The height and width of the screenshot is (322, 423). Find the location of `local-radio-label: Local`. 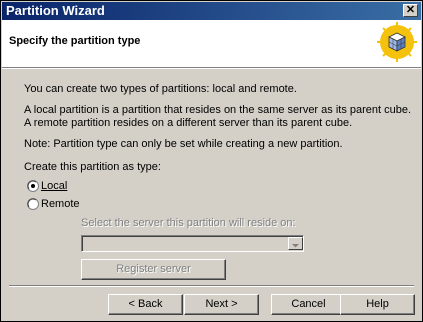

local-radio-label: Local is located at coordinates (54, 186).